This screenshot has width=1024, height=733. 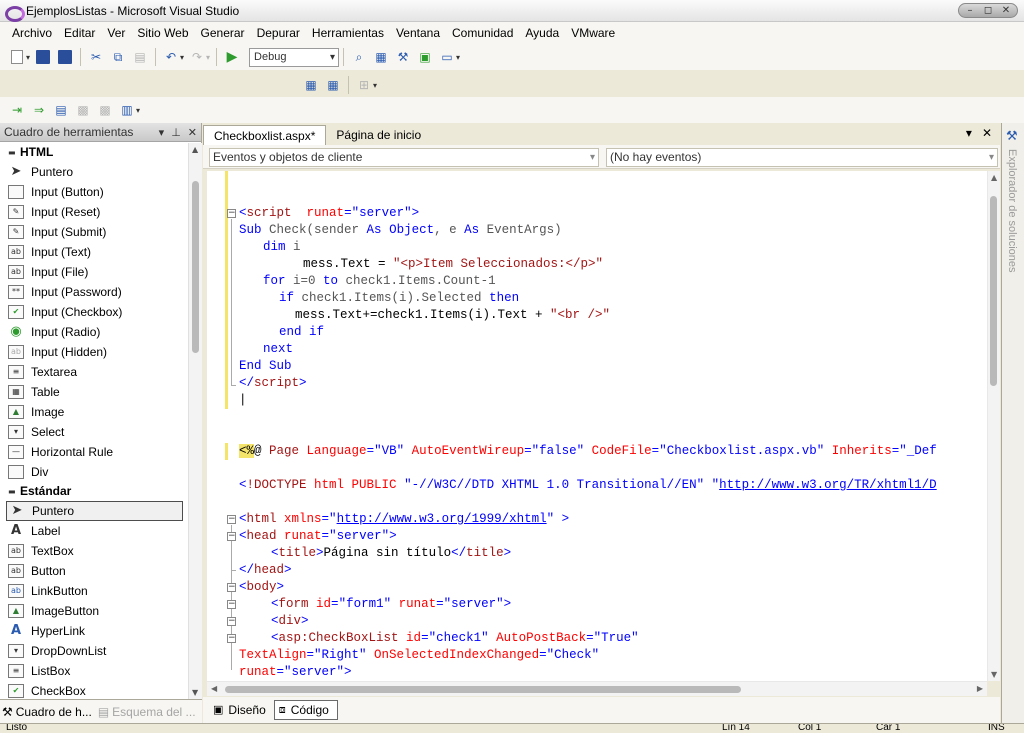 What do you see at coordinates (483, 689) in the screenshot?
I see `horizontal-scroll-thumb` at bounding box center [483, 689].